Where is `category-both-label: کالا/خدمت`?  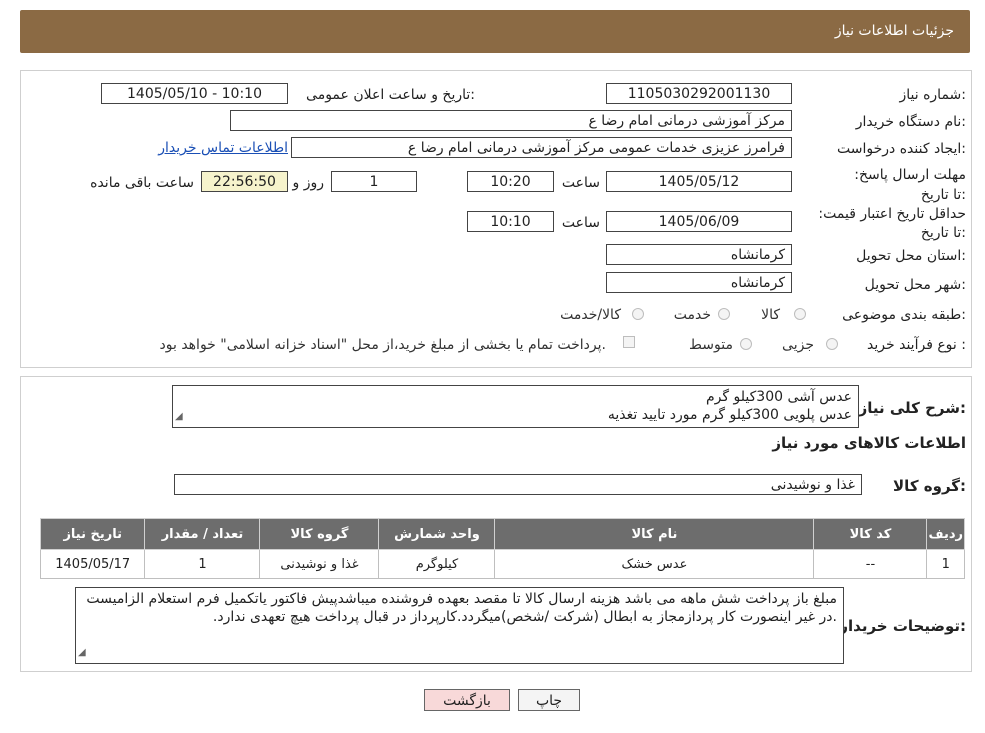 category-both-label: کالا/خدمت is located at coordinates (590, 315).